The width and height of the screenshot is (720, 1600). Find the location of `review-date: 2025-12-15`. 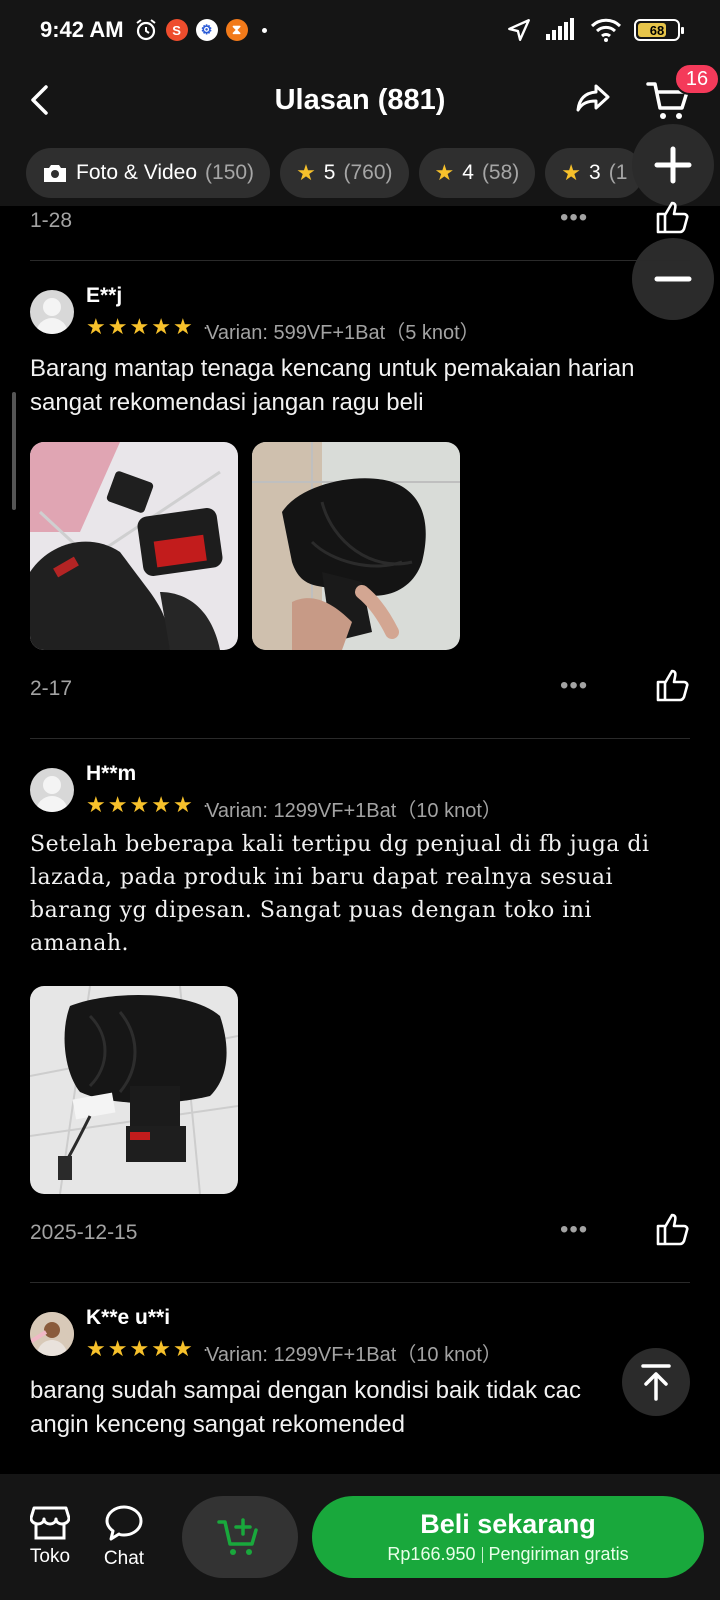

review-date: 2025-12-15 is located at coordinates (84, 1232).